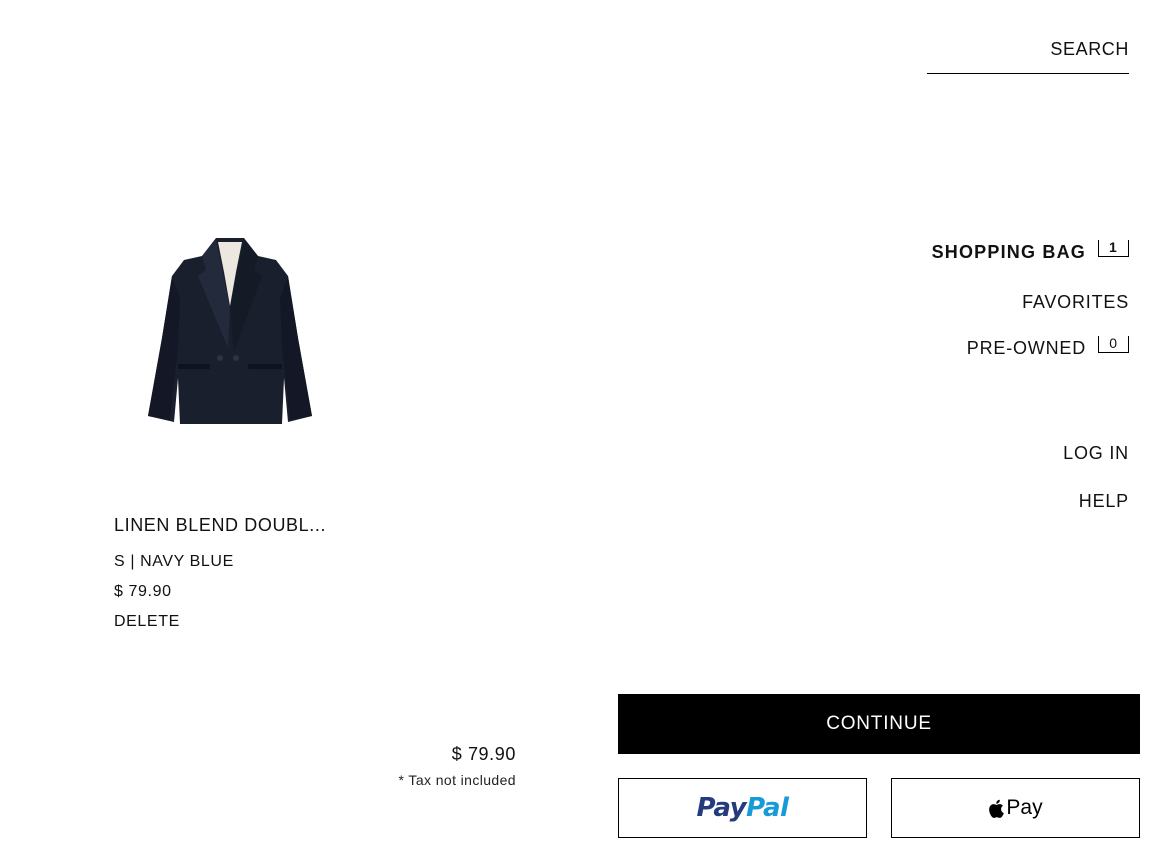 This screenshot has height=862, width=1162. Describe the element at coordinates (483, 754) in the screenshot. I see `order-total: $ 79.90` at that location.